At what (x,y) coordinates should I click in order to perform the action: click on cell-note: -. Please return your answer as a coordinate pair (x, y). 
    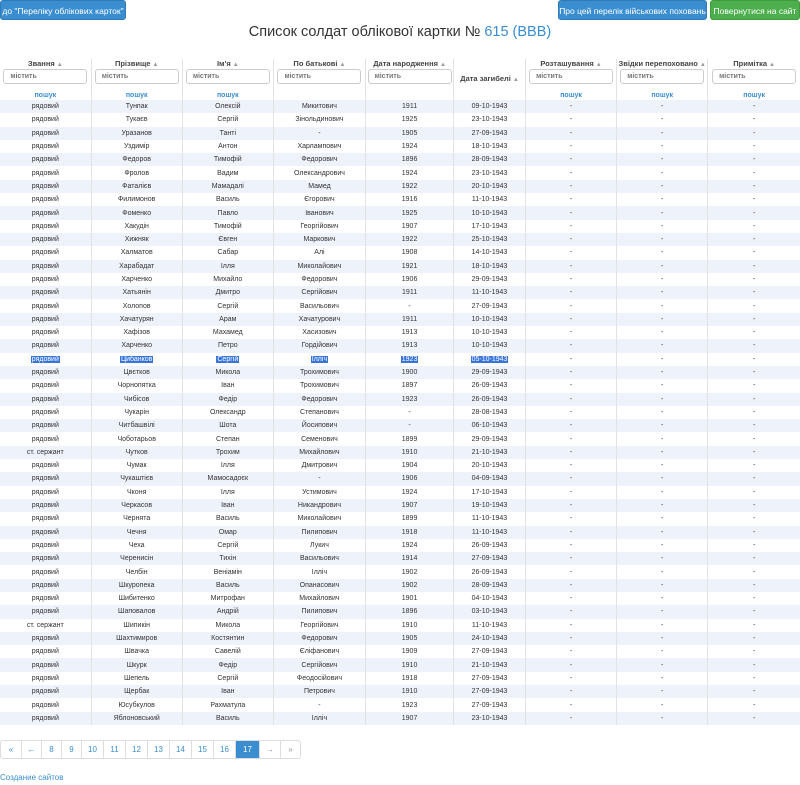
    Looking at the image, I should click on (753, 279).